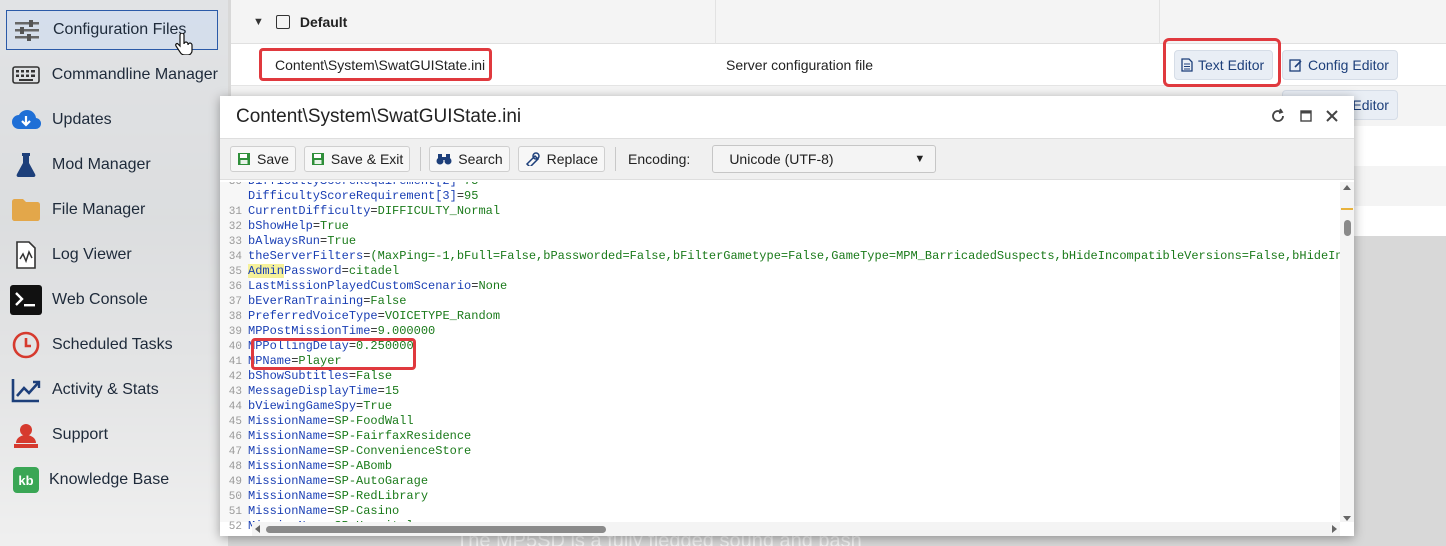 This screenshot has width=1446, height=546. Describe the element at coordinates (439, 211) in the screenshot. I see `ini-value: DIFFICULTY_Normal` at that location.